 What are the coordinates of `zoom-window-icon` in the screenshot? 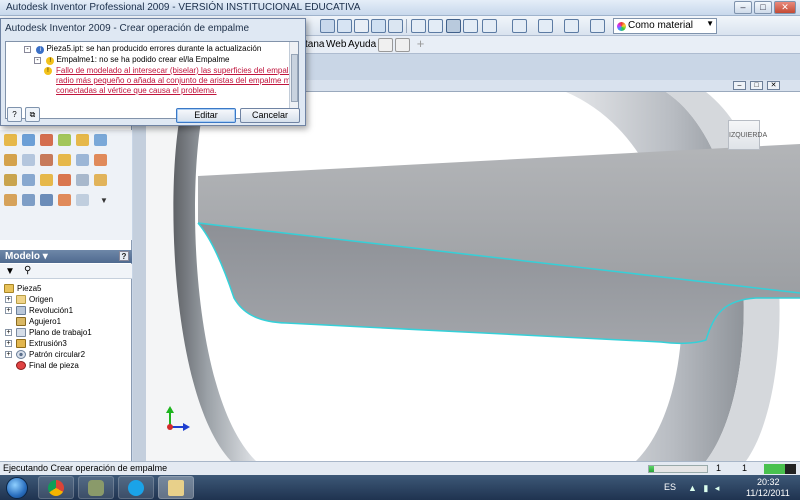 It's located at (344, 26).